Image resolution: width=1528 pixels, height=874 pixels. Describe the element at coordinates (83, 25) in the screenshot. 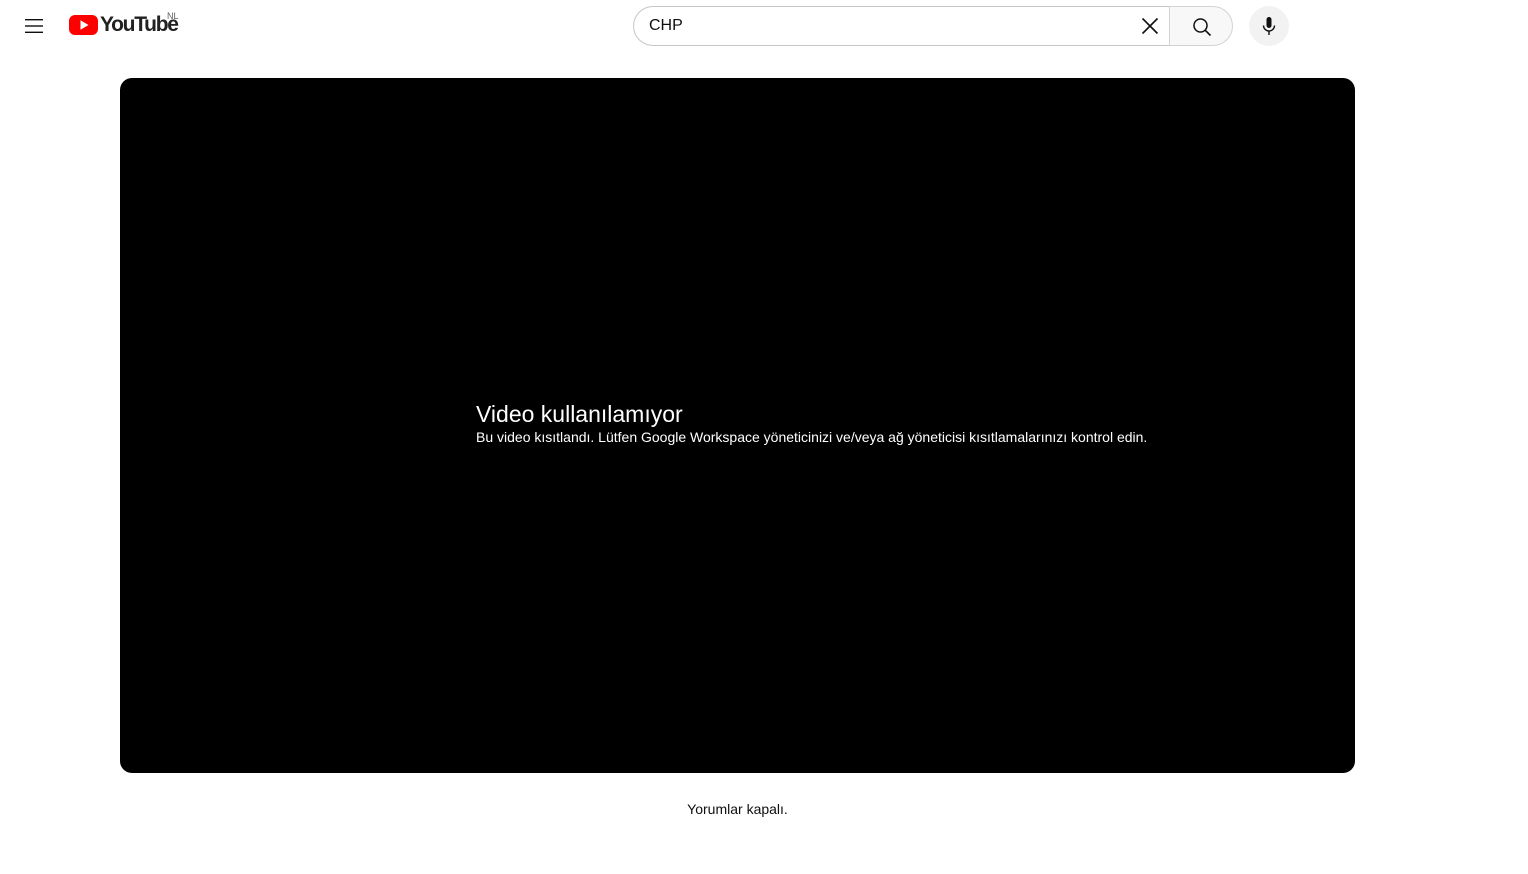

I see `youtube-play-icon` at that location.